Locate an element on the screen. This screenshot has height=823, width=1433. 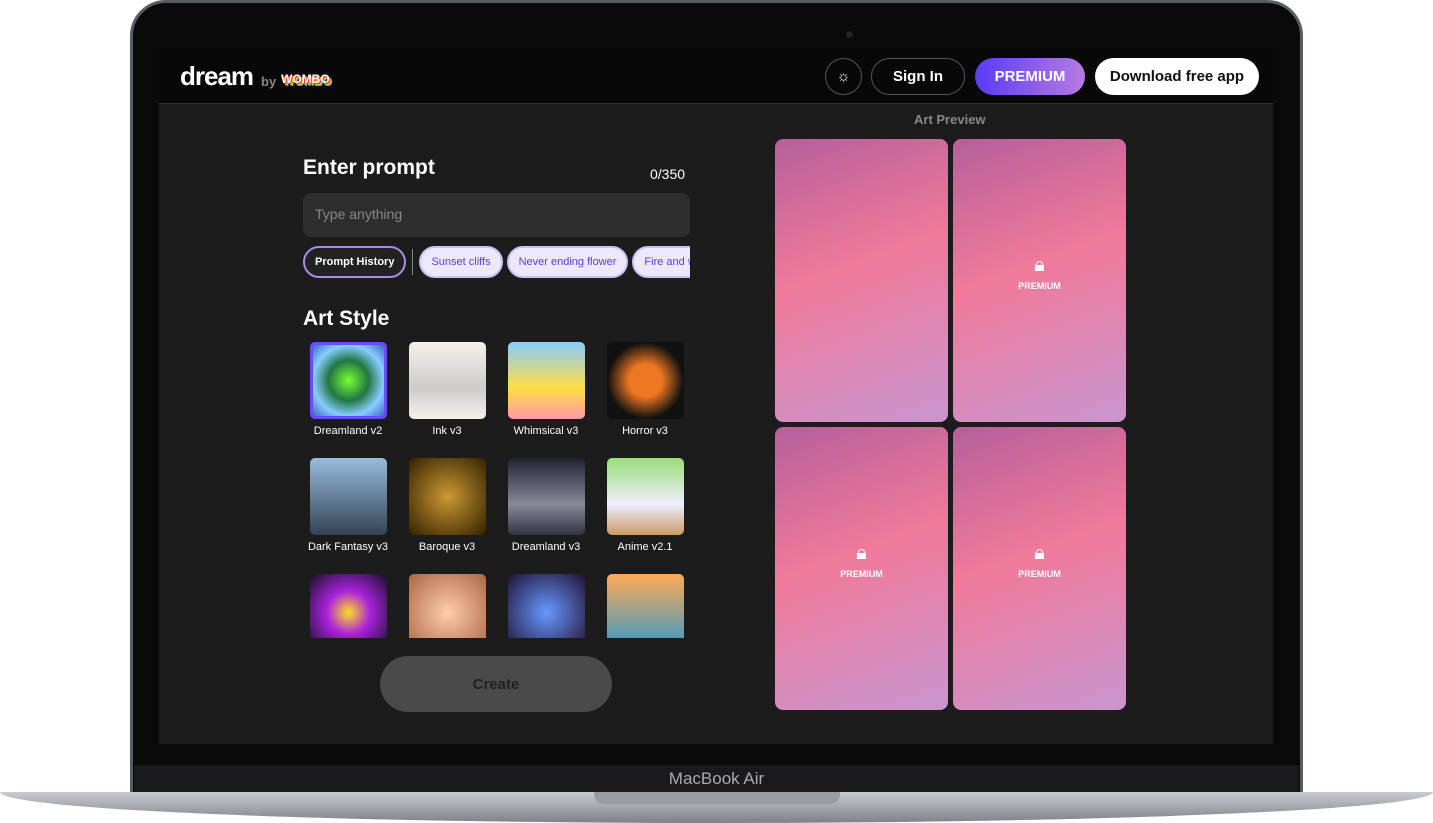
download-app-button: Download free app is located at coordinates (1177, 76).